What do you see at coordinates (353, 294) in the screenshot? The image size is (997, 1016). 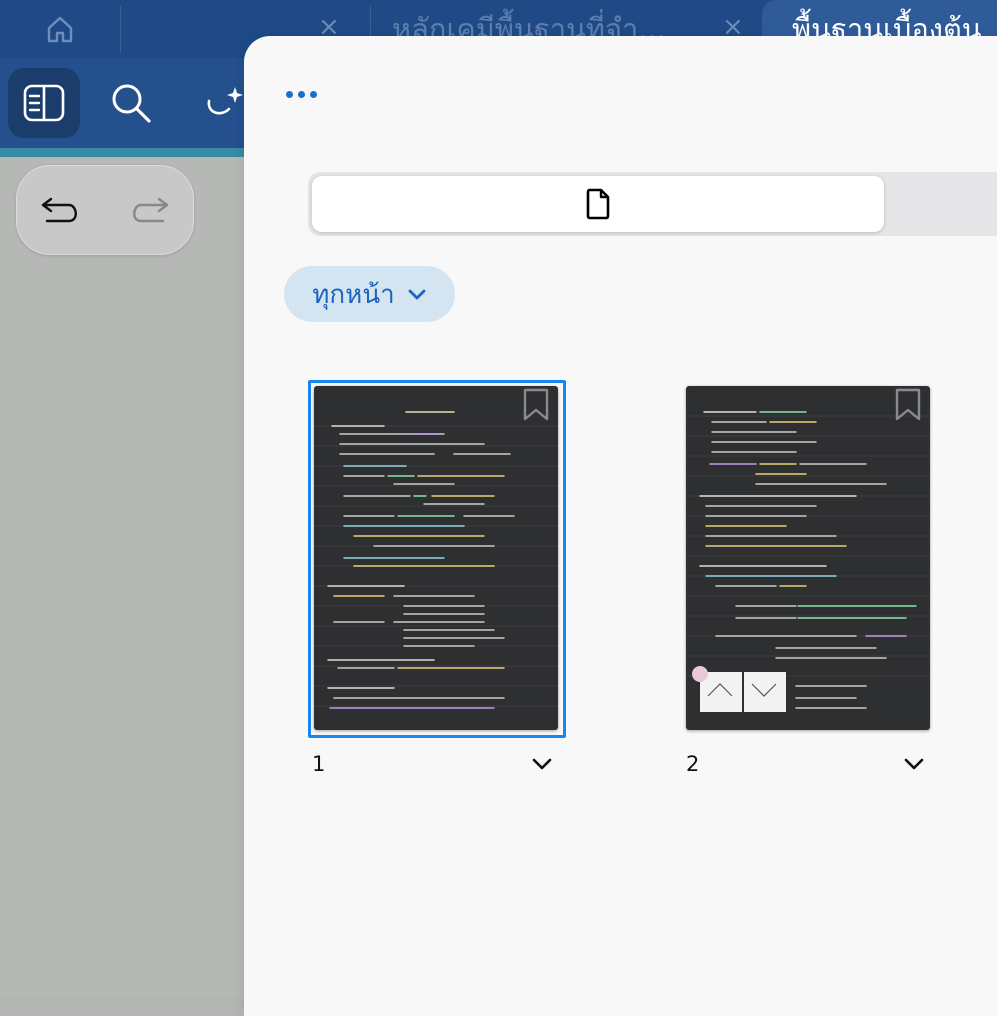 I see `filter-label: ทุกหน้า` at bounding box center [353, 294].